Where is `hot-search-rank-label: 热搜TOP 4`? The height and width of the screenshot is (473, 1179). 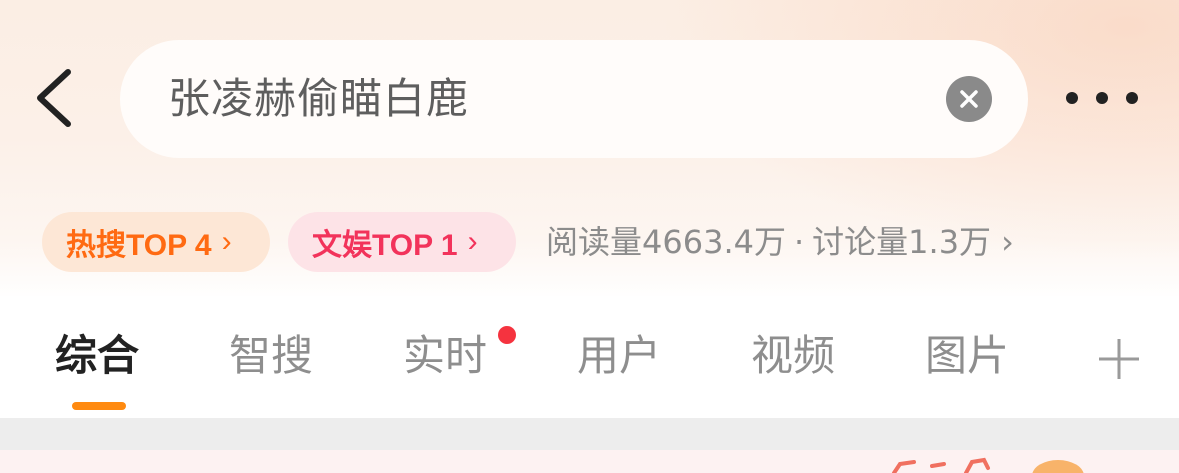 hot-search-rank-label: 热搜TOP 4 is located at coordinates (139, 245).